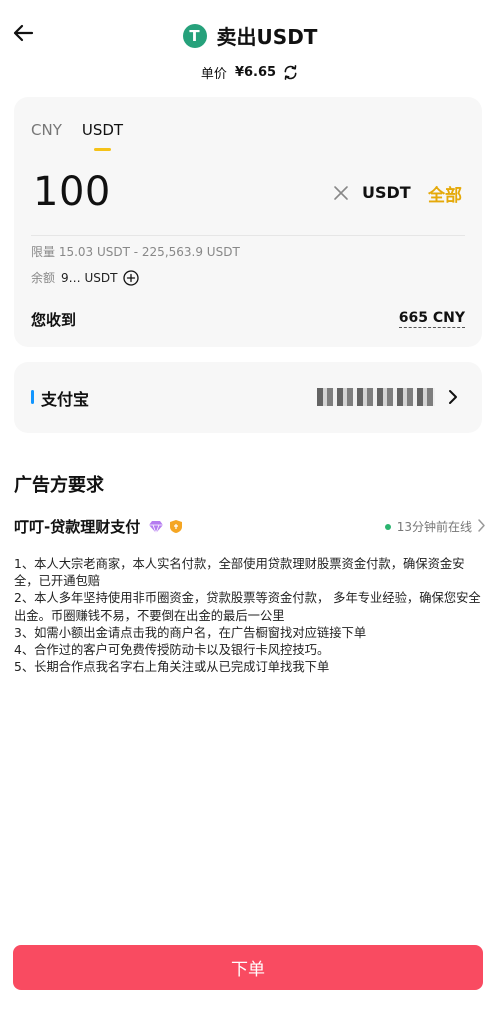 The width and height of the screenshot is (500, 1011). I want to click on payment-method-label: 支付宝, so click(65, 399).